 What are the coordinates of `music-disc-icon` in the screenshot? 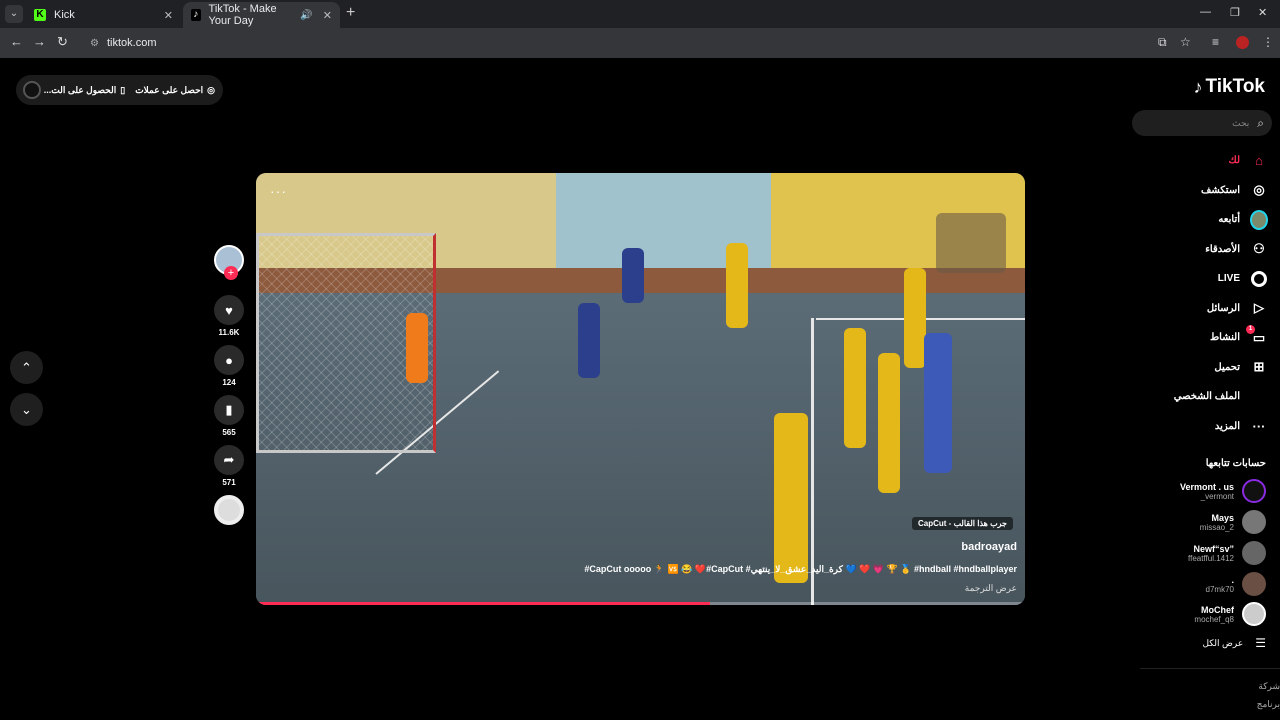 It's located at (229, 510).